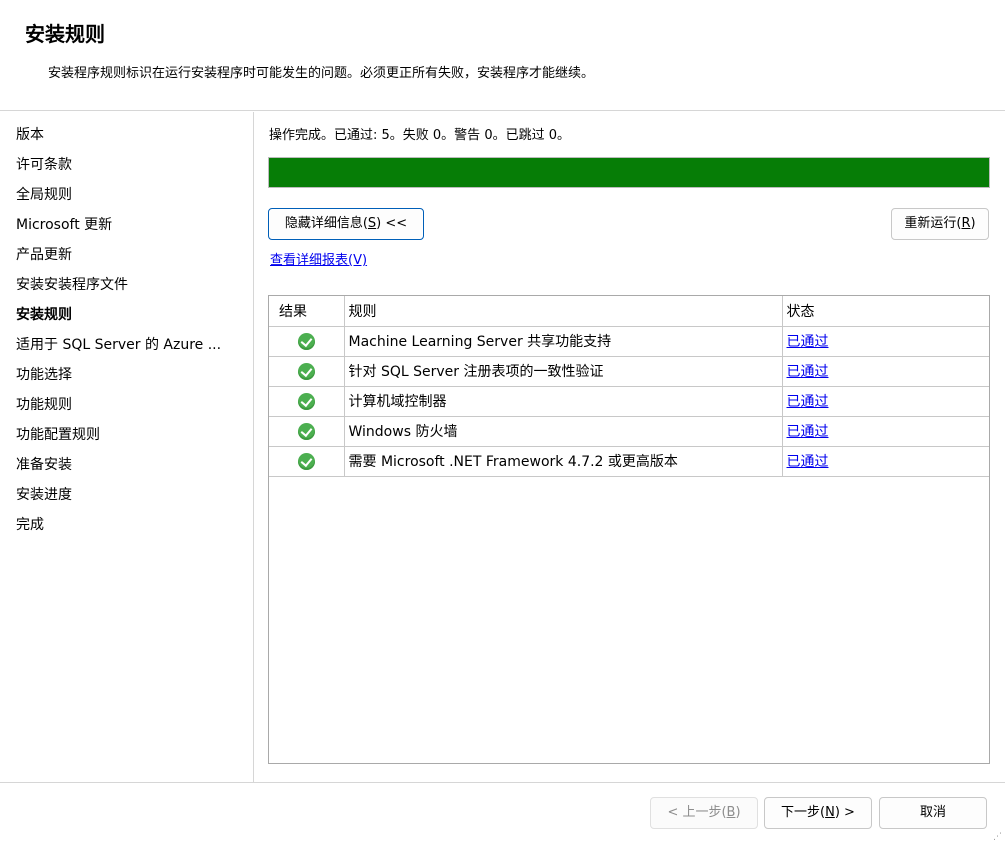 The image size is (1005, 845). I want to click on rerun-label: 重新运行(, so click(933, 223).